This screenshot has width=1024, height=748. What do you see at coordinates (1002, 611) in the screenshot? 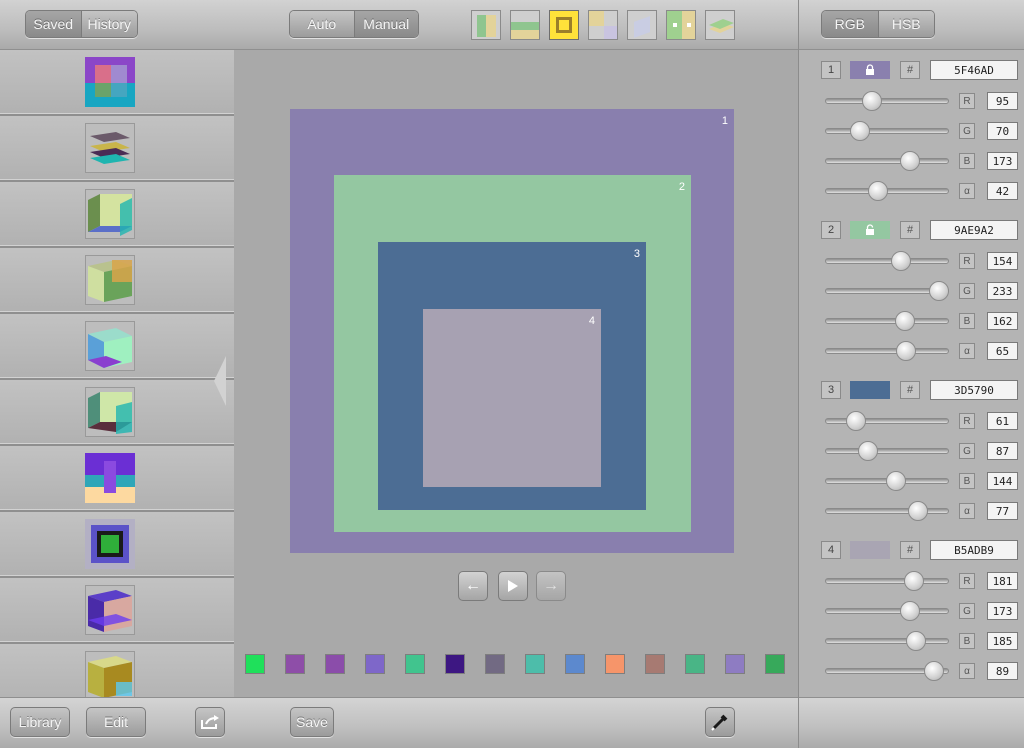
I see `green-value-field: 173` at bounding box center [1002, 611].